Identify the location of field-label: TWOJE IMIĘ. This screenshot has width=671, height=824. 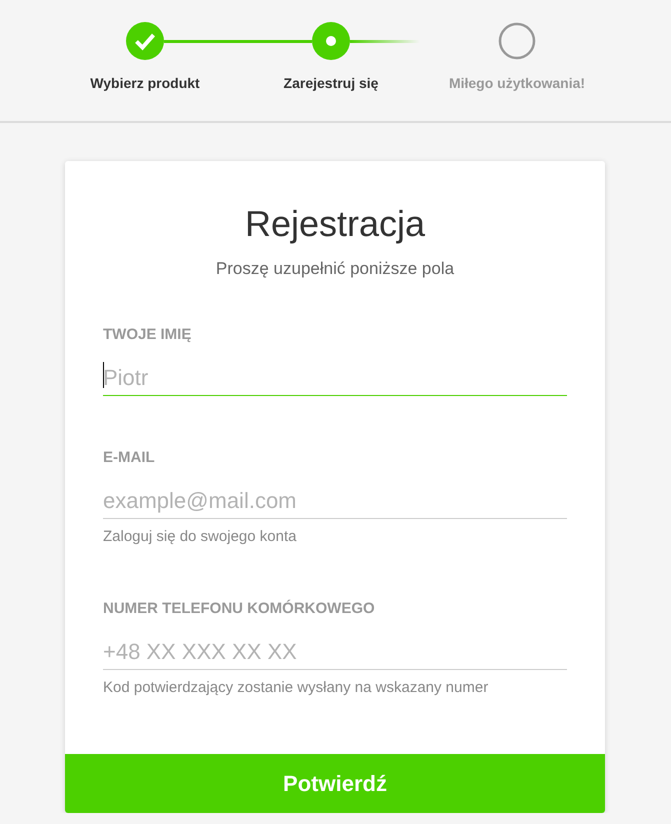
(147, 335).